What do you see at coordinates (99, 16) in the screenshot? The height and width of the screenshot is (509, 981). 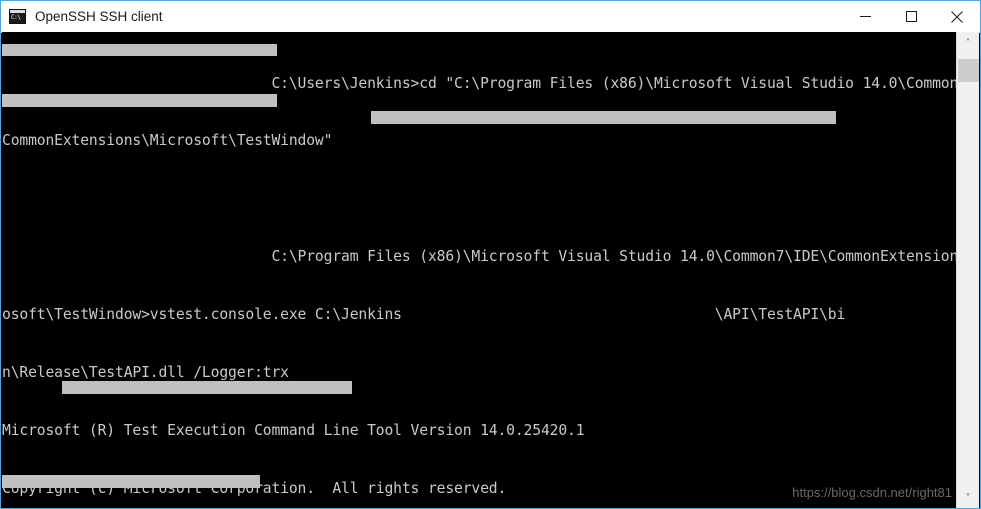 I see `window-title: OpenSSH SSH client` at bounding box center [99, 16].